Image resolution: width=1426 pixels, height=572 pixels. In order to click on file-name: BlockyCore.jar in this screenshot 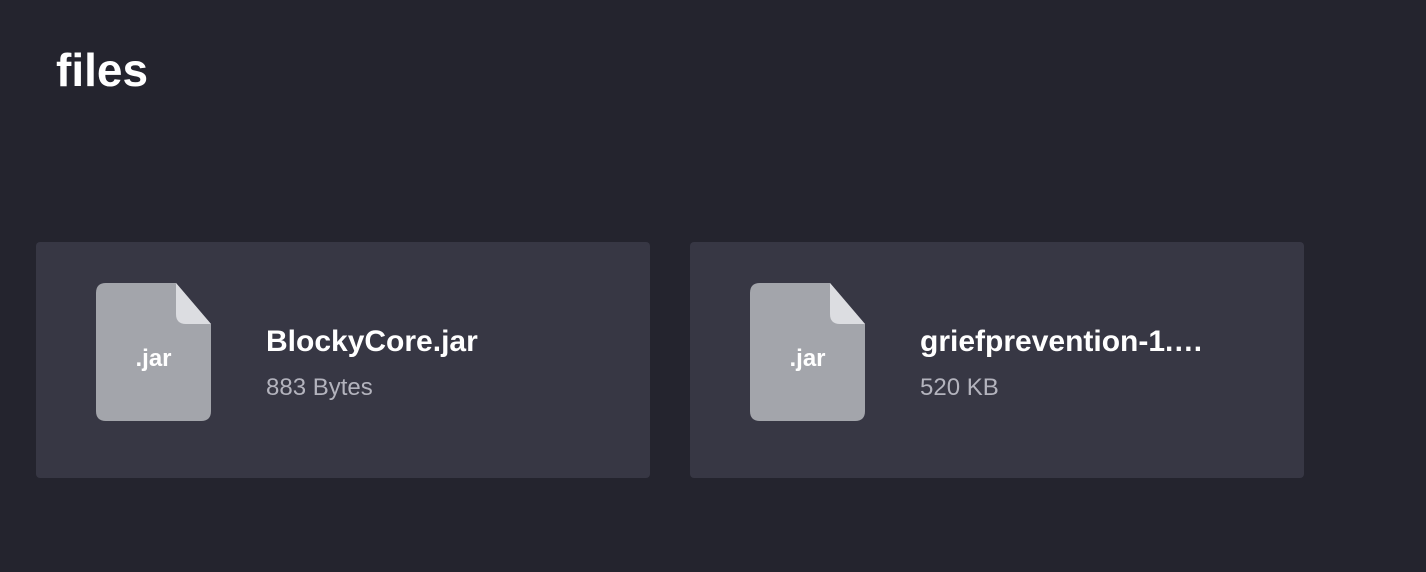, I will do `click(372, 341)`.